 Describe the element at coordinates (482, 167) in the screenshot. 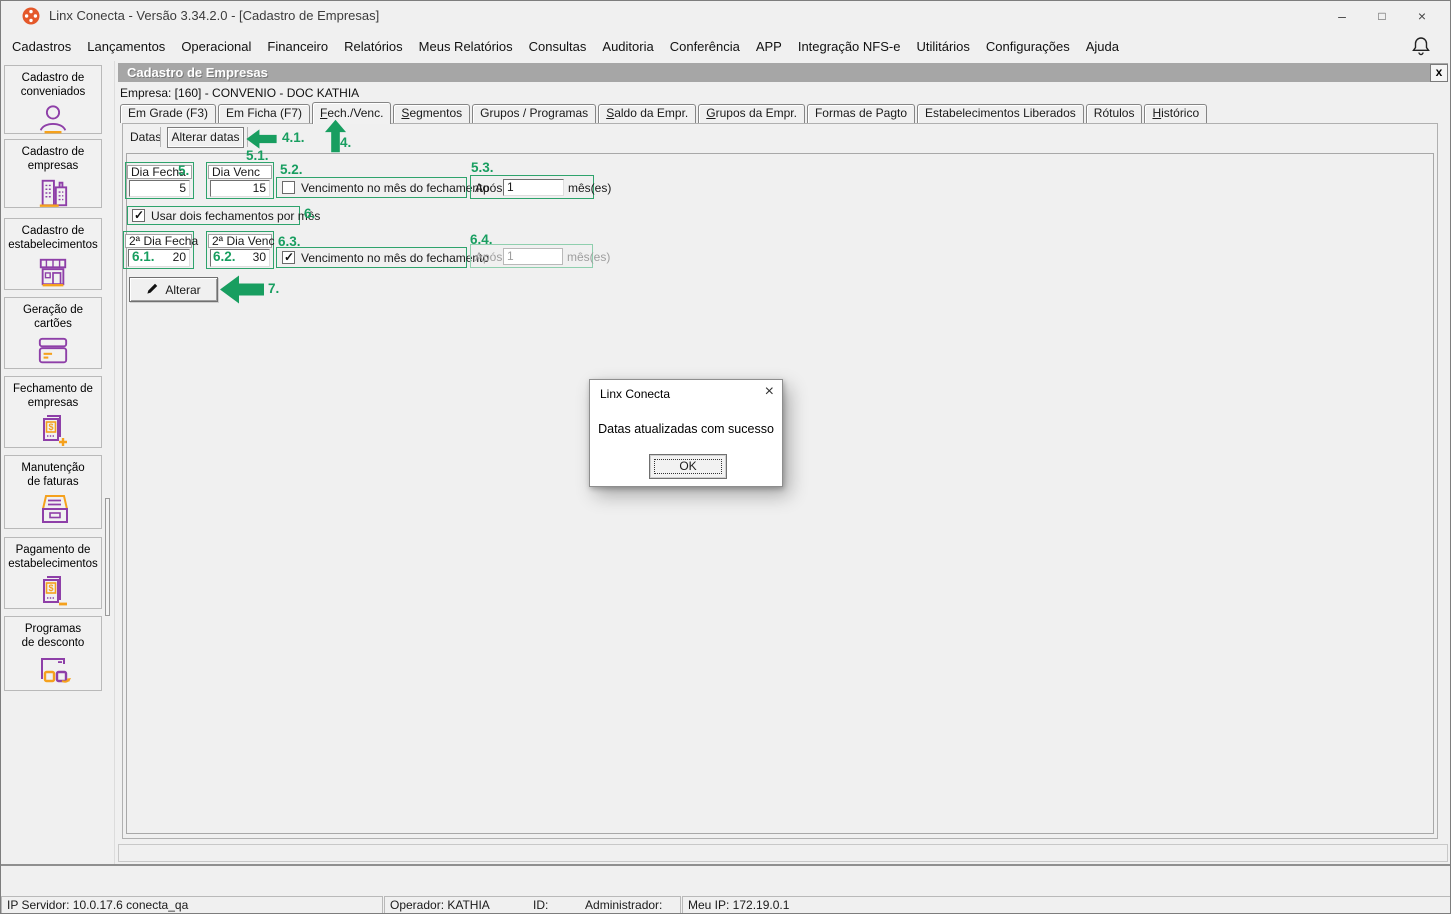

I see `annotation-5-3: 5.3.` at that location.